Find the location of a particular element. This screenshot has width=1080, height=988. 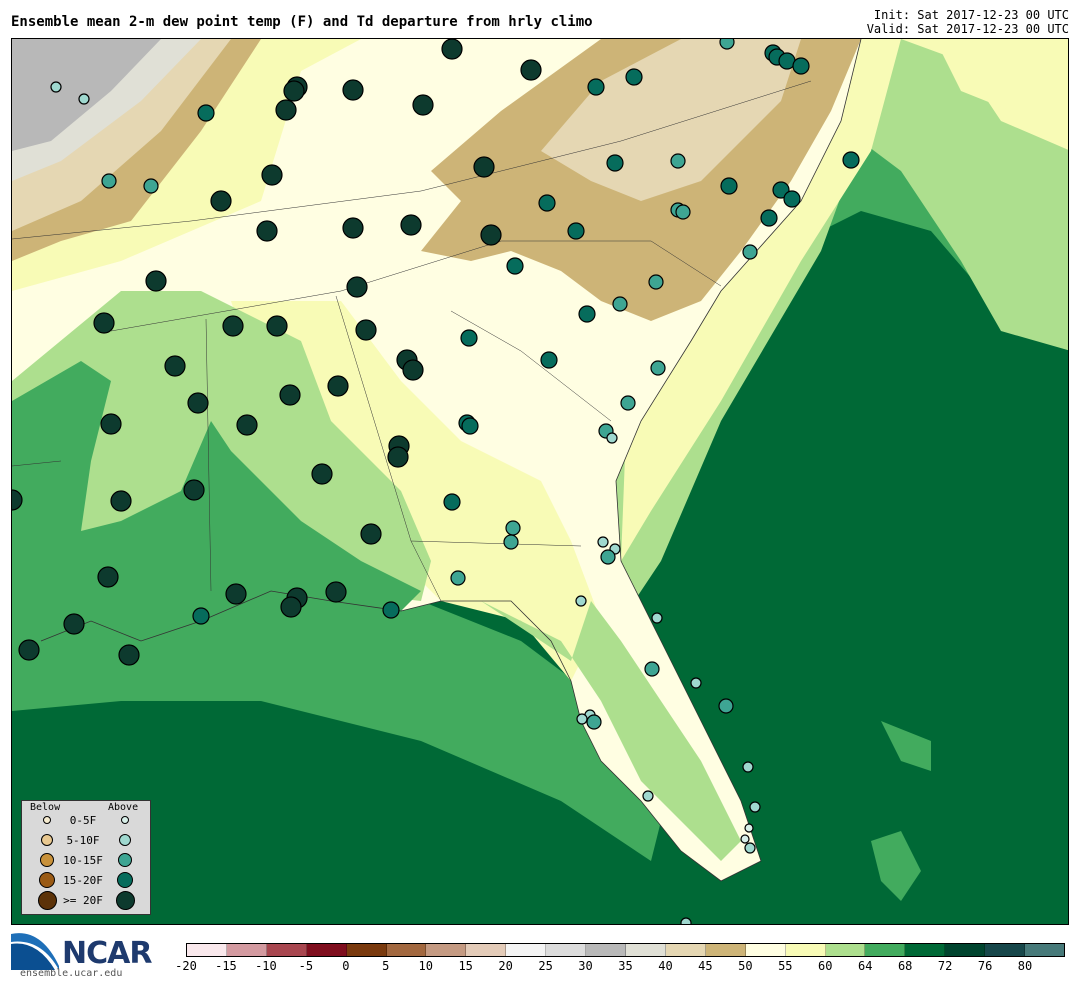

colorbar-tick-label: 25 is located at coordinates (545, 966).